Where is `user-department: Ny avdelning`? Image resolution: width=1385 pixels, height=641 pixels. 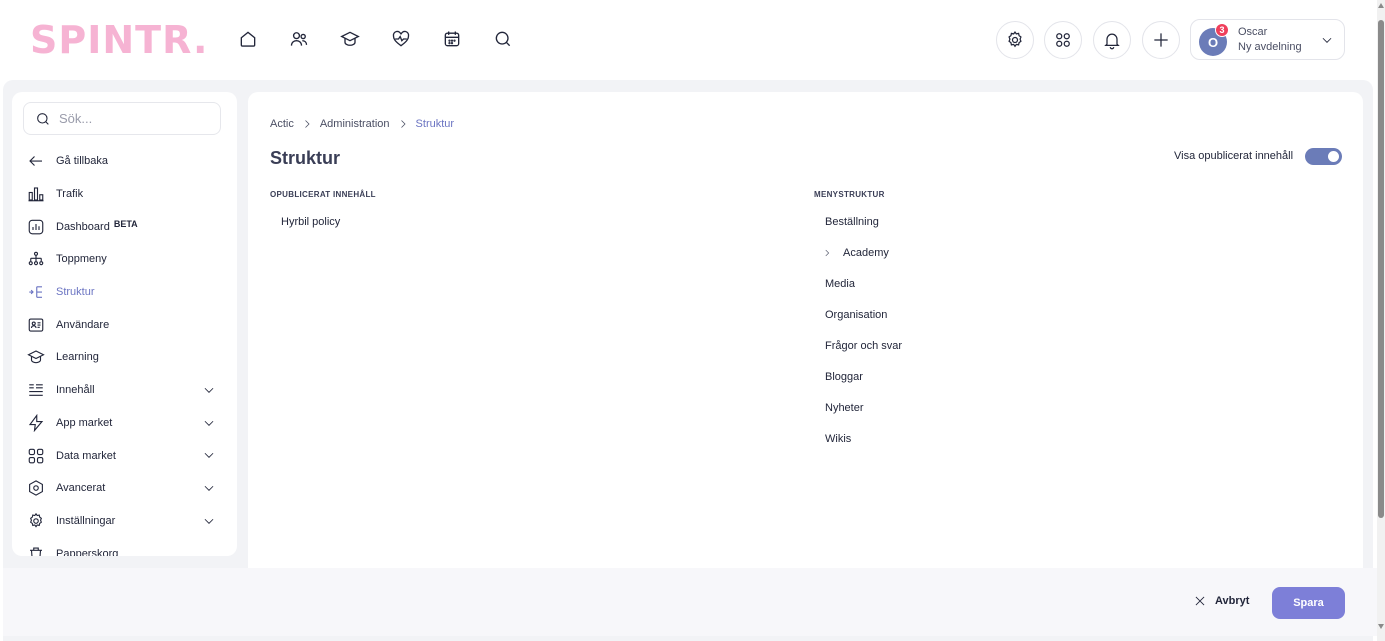
user-department: Ny avdelning is located at coordinates (1270, 47).